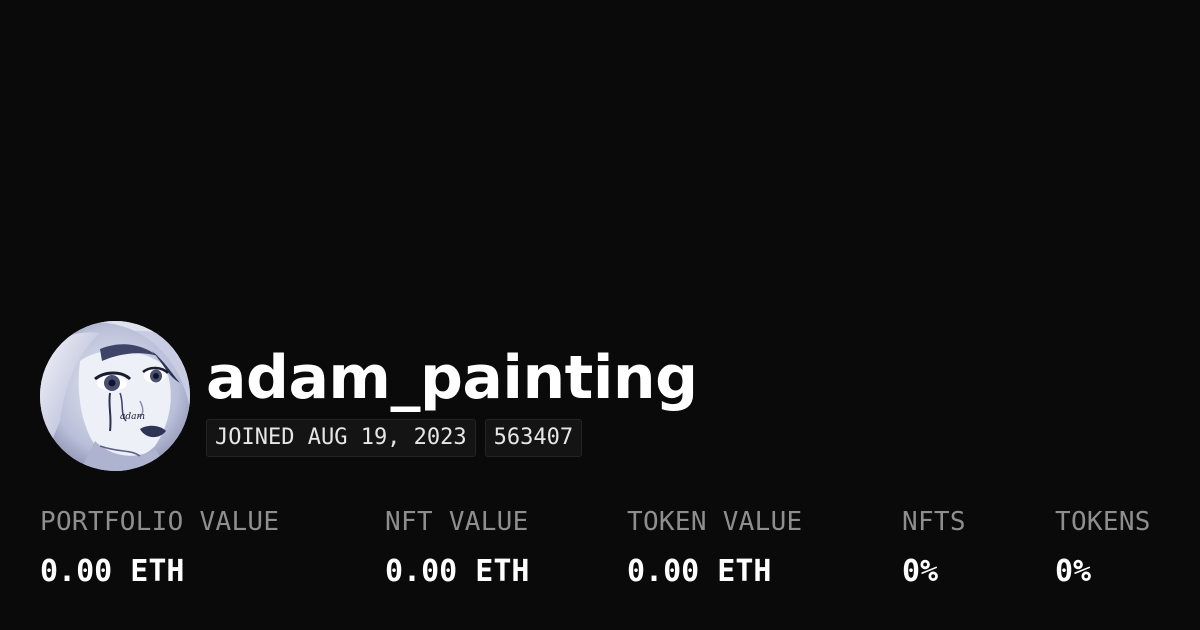  I want to click on username: adam_painting, so click(452, 378).